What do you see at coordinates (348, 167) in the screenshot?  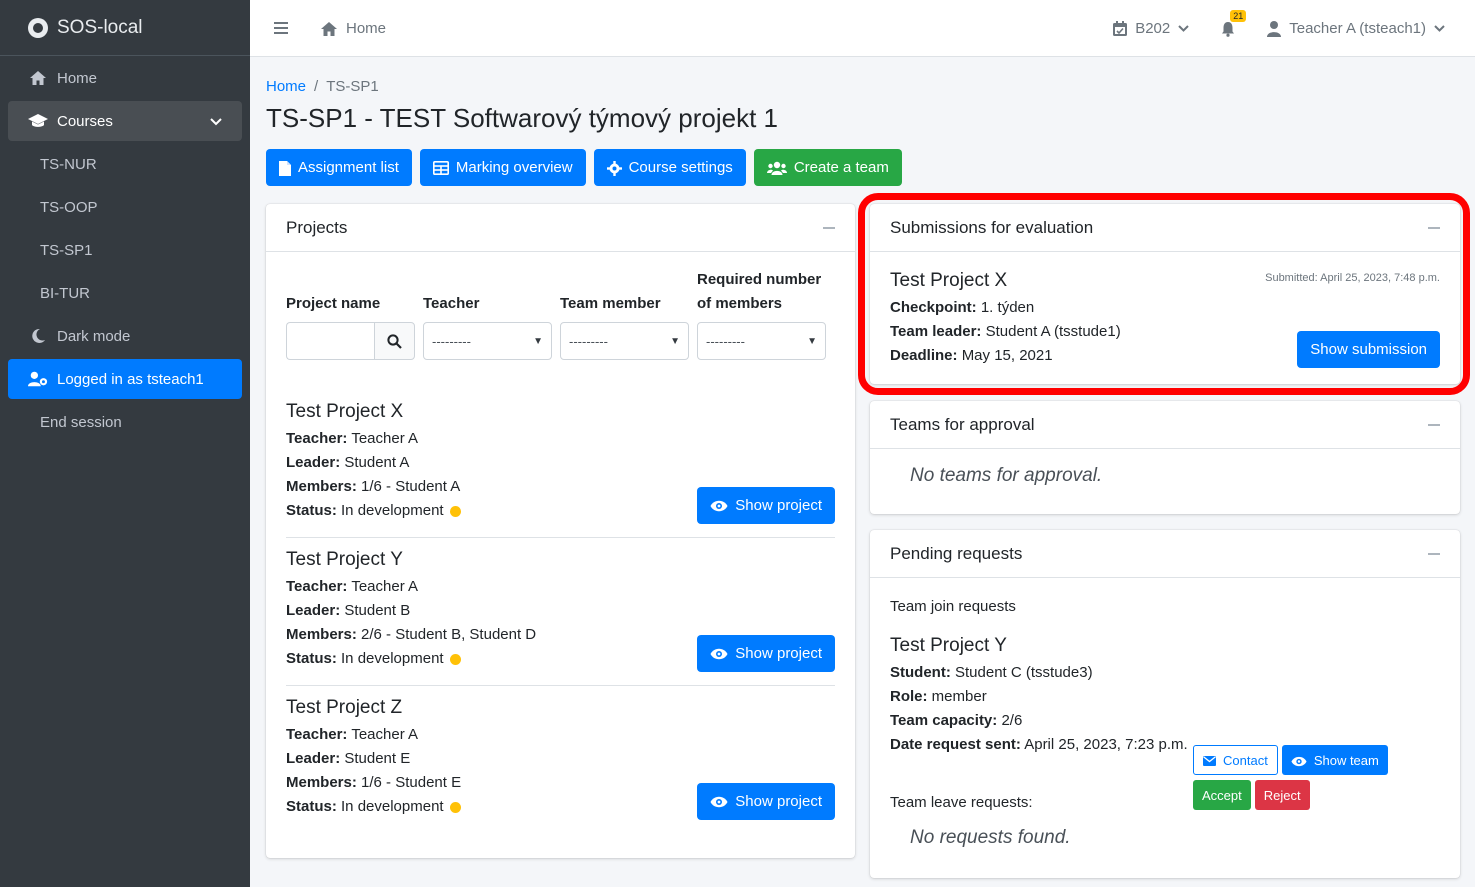 I see `button-label: Assignment list` at bounding box center [348, 167].